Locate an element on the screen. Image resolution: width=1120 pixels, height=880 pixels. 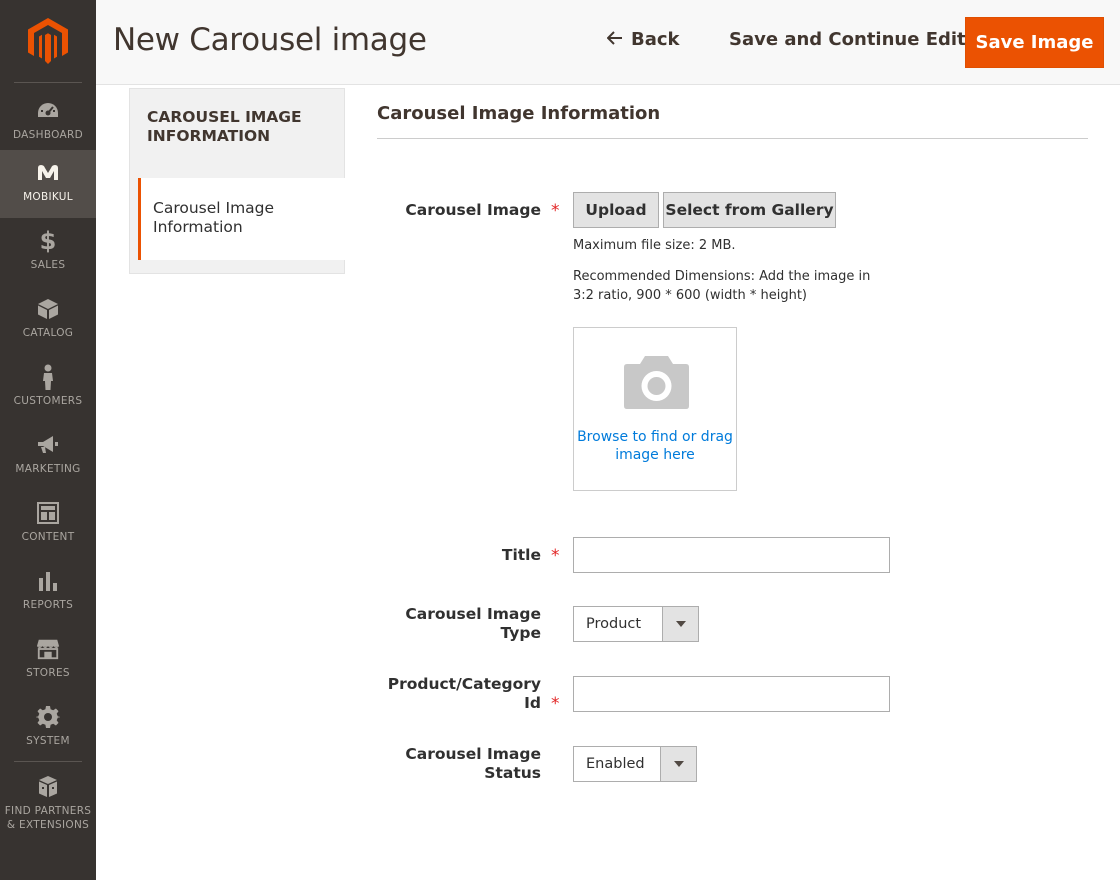
title-input is located at coordinates (731, 555).